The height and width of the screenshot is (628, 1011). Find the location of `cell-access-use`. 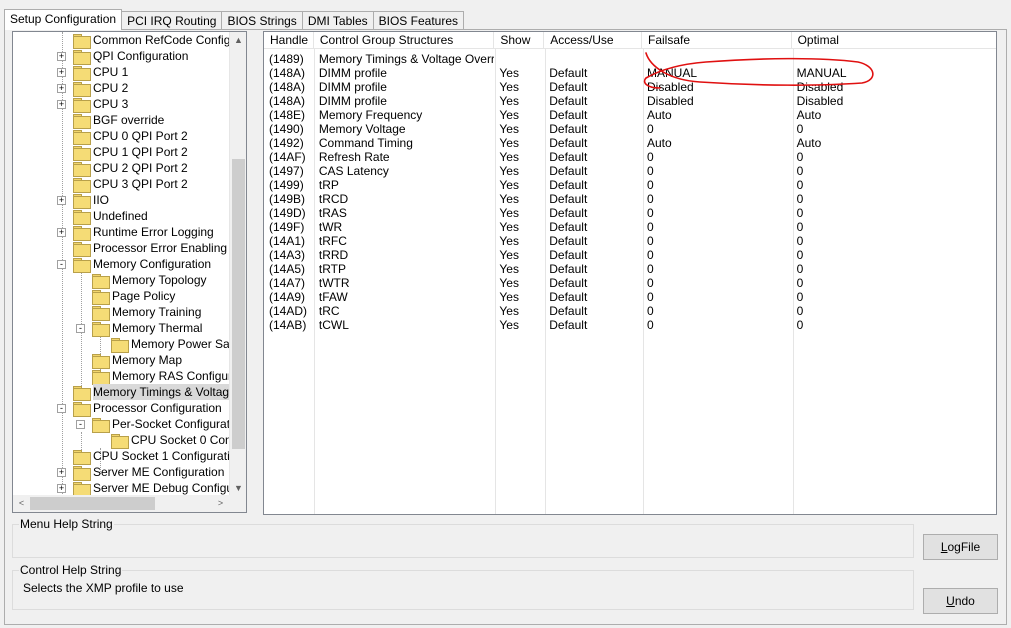

cell-access-use is located at coordinates (593, 59).